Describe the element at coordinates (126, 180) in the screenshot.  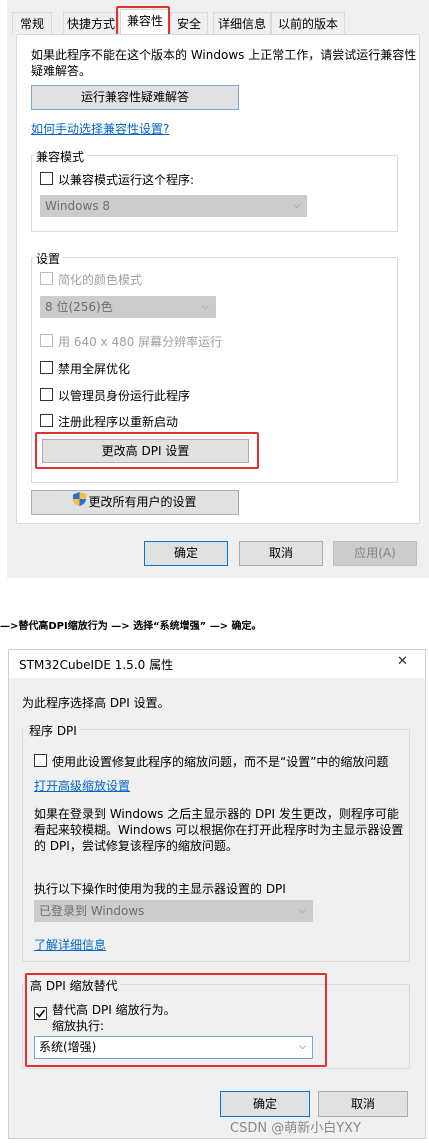
I see `compat-mode-checkbox-label: 以兼容模式运行这个程序:` at that location.